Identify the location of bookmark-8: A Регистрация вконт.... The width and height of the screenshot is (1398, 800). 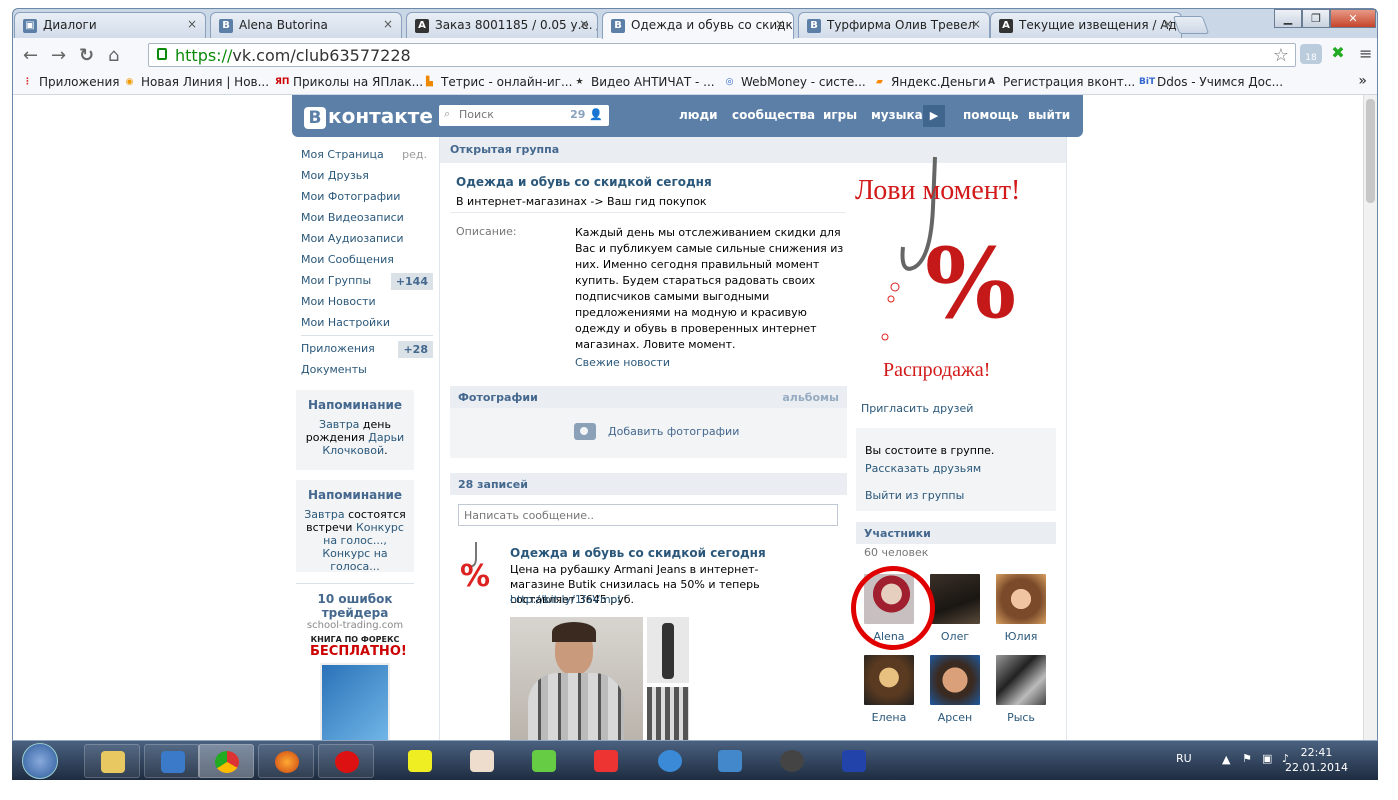
(1060, 82).